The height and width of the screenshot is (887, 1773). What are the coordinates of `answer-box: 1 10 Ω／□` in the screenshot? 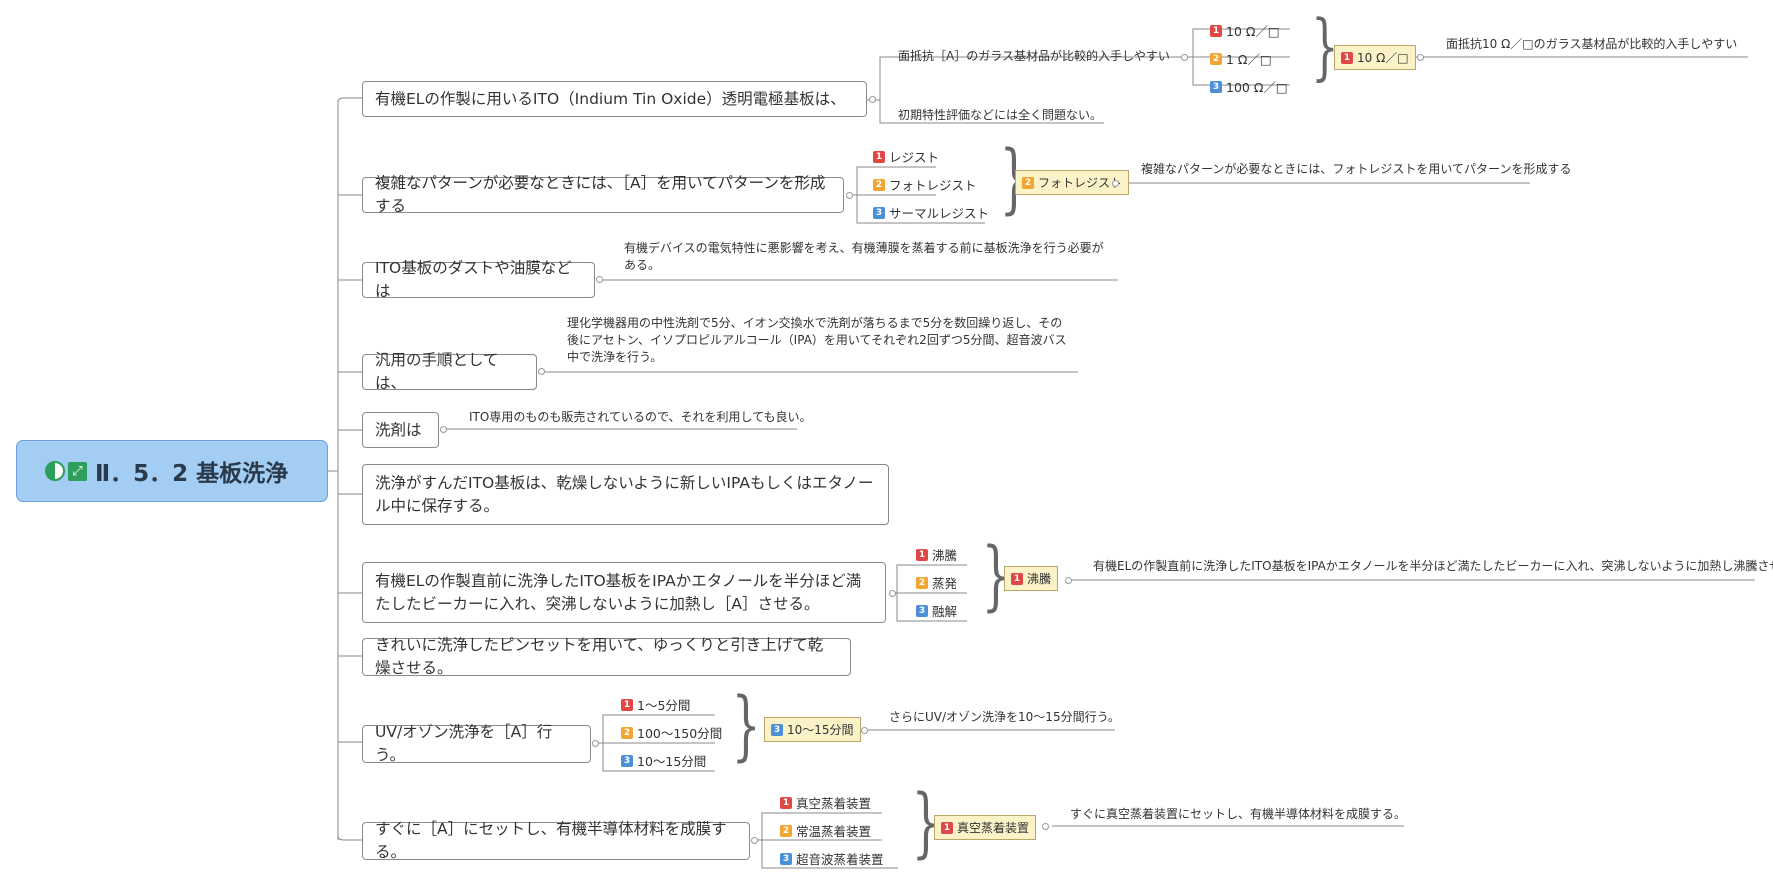 It's located at (1375, 57).